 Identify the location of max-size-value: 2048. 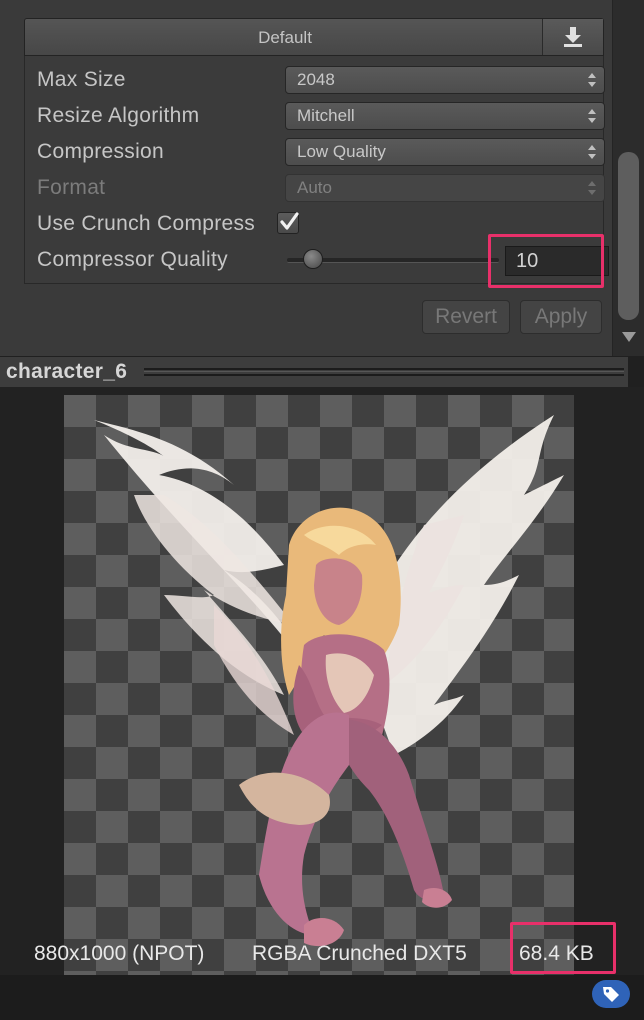
(316, 79).